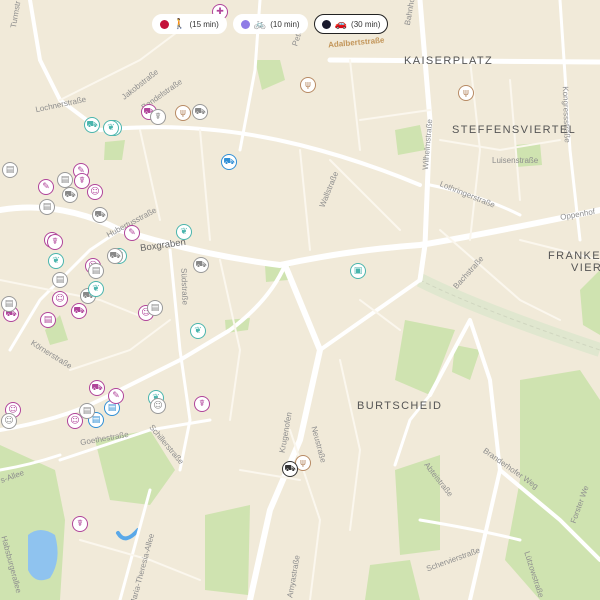 Image resolution: width=600 pixels, height=600 pixels. What do you see at coordinates (514, 130) in the screenshot?
I see `district-label: STEFFENSVIERTEL` at bounding box center [514, 130].